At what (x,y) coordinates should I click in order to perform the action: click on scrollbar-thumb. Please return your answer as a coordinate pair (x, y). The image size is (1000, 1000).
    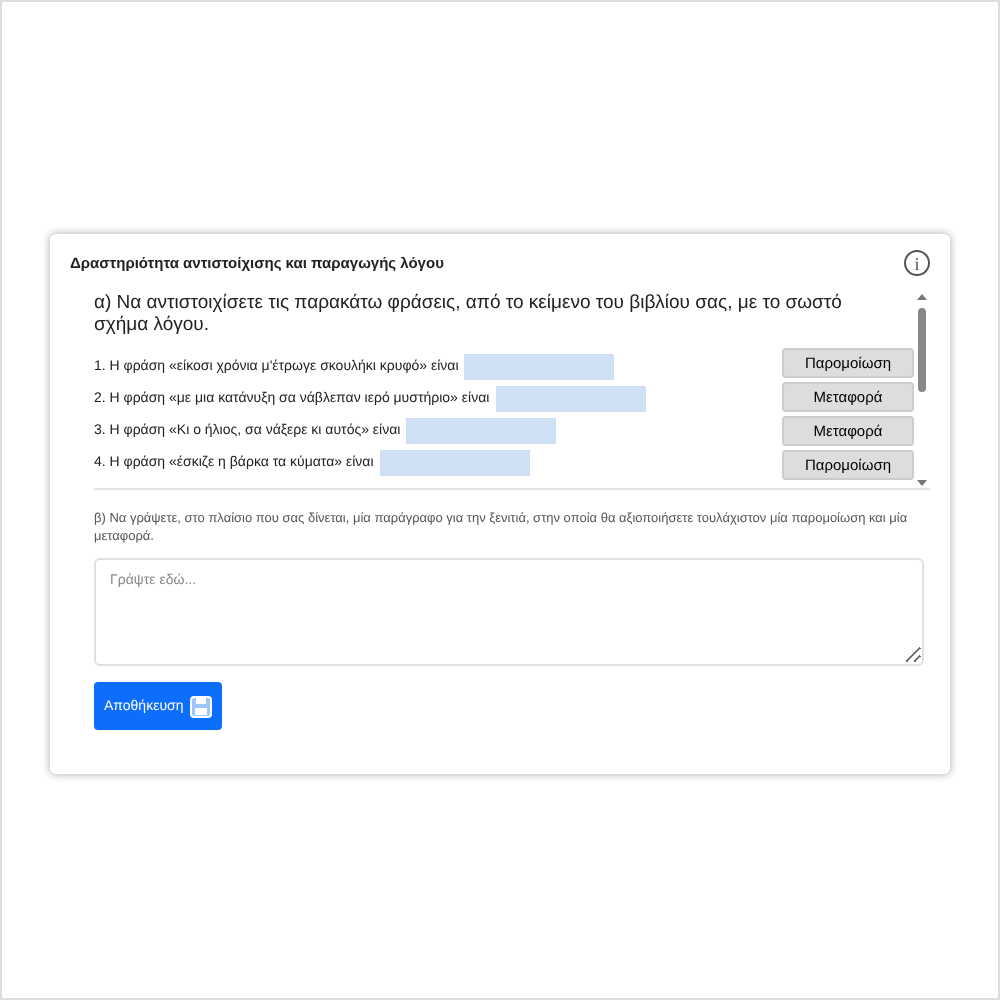
    Looking at the image, I should click on (922, 350).